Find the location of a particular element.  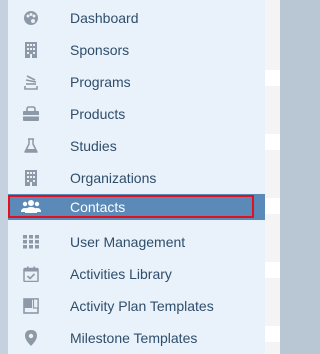

shopping-bag-icon is located at coordinates (31, 114).